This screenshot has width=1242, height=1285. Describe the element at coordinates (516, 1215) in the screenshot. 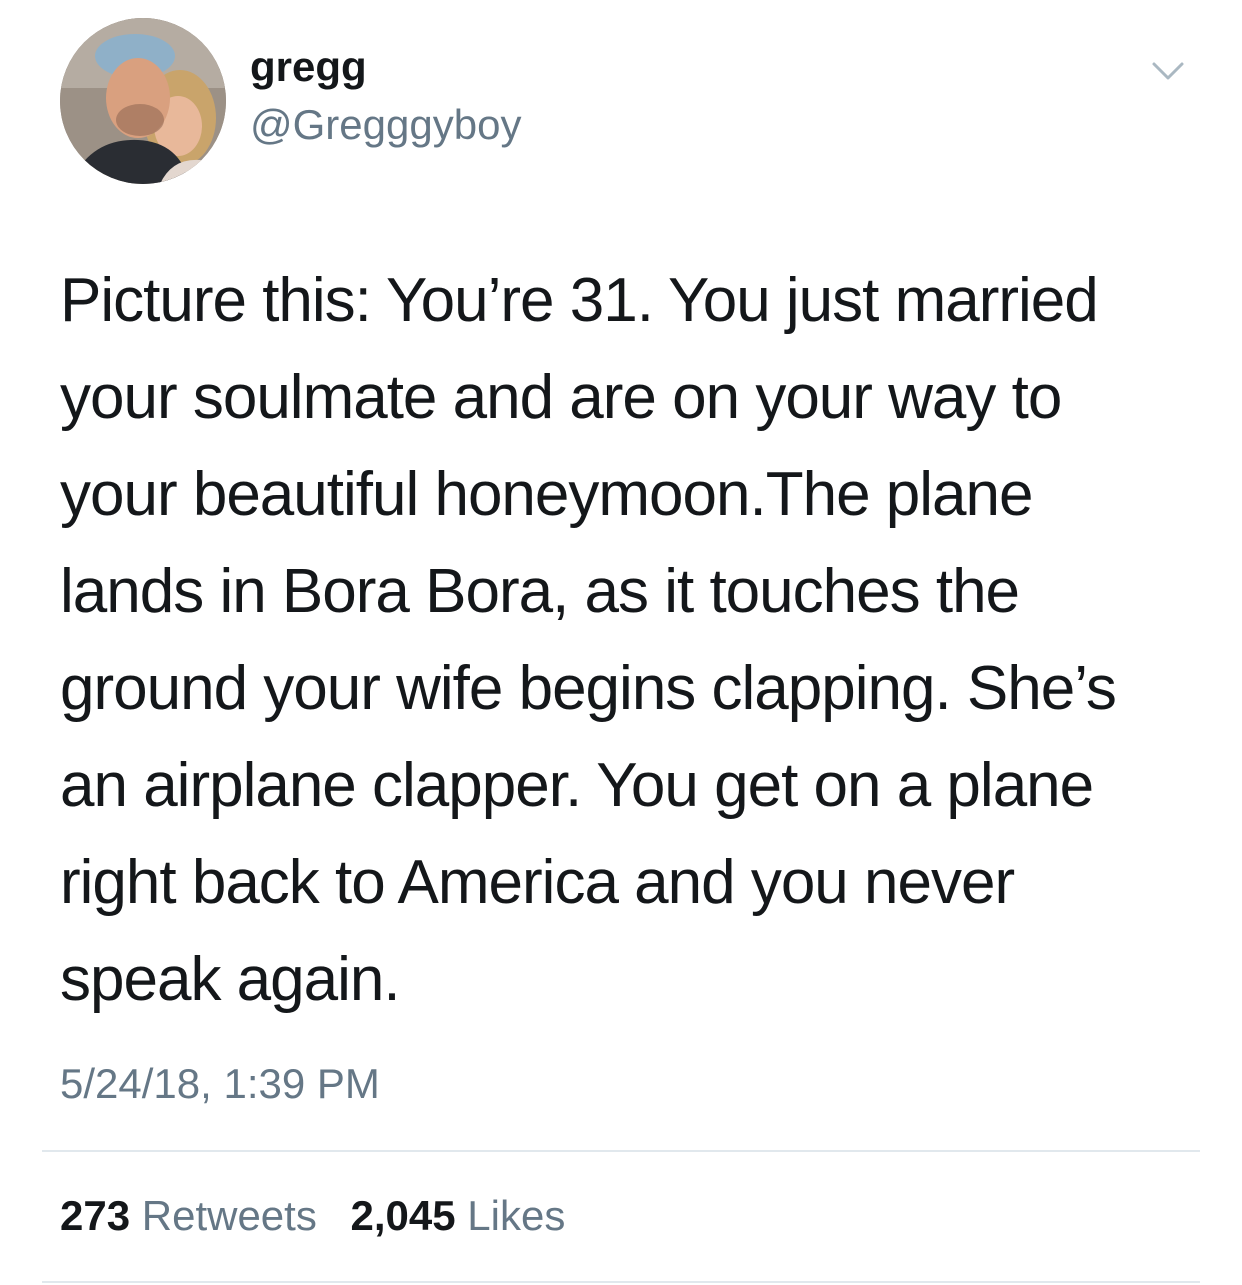

I see `likes-label: Likes` at that location.